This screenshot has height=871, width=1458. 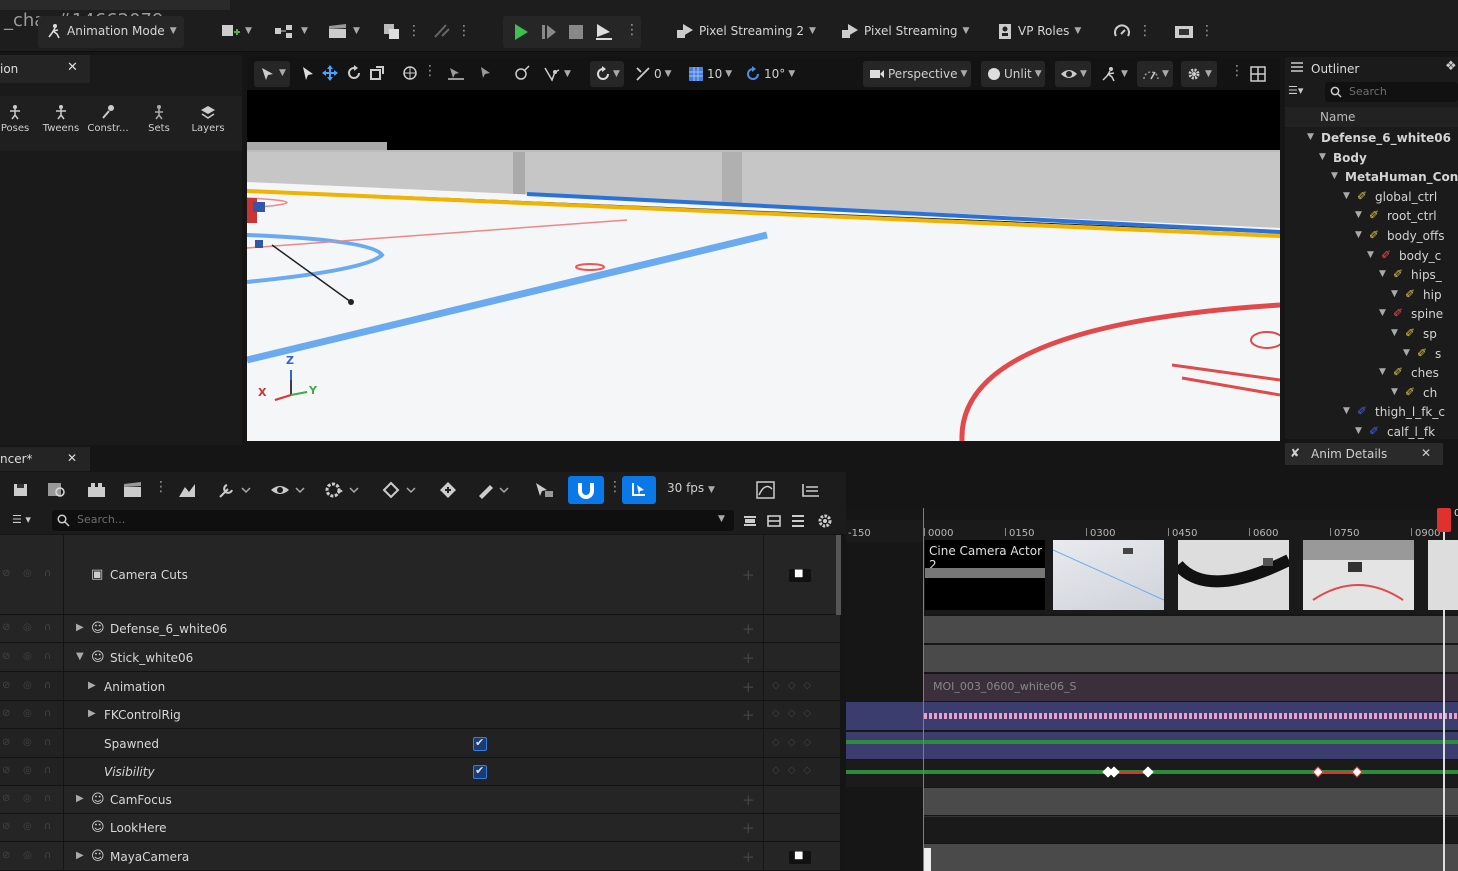 What do you see at coordinates (1371, 354) in the screenshot?
I see `outliner-row: ▼ ✐ s` at bounding box center [1371, 354].